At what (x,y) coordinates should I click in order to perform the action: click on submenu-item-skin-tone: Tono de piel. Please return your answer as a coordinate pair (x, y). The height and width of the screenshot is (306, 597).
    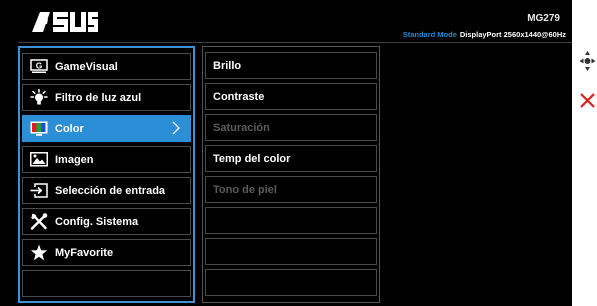
    Looking at the image, I should click on (291, 189).